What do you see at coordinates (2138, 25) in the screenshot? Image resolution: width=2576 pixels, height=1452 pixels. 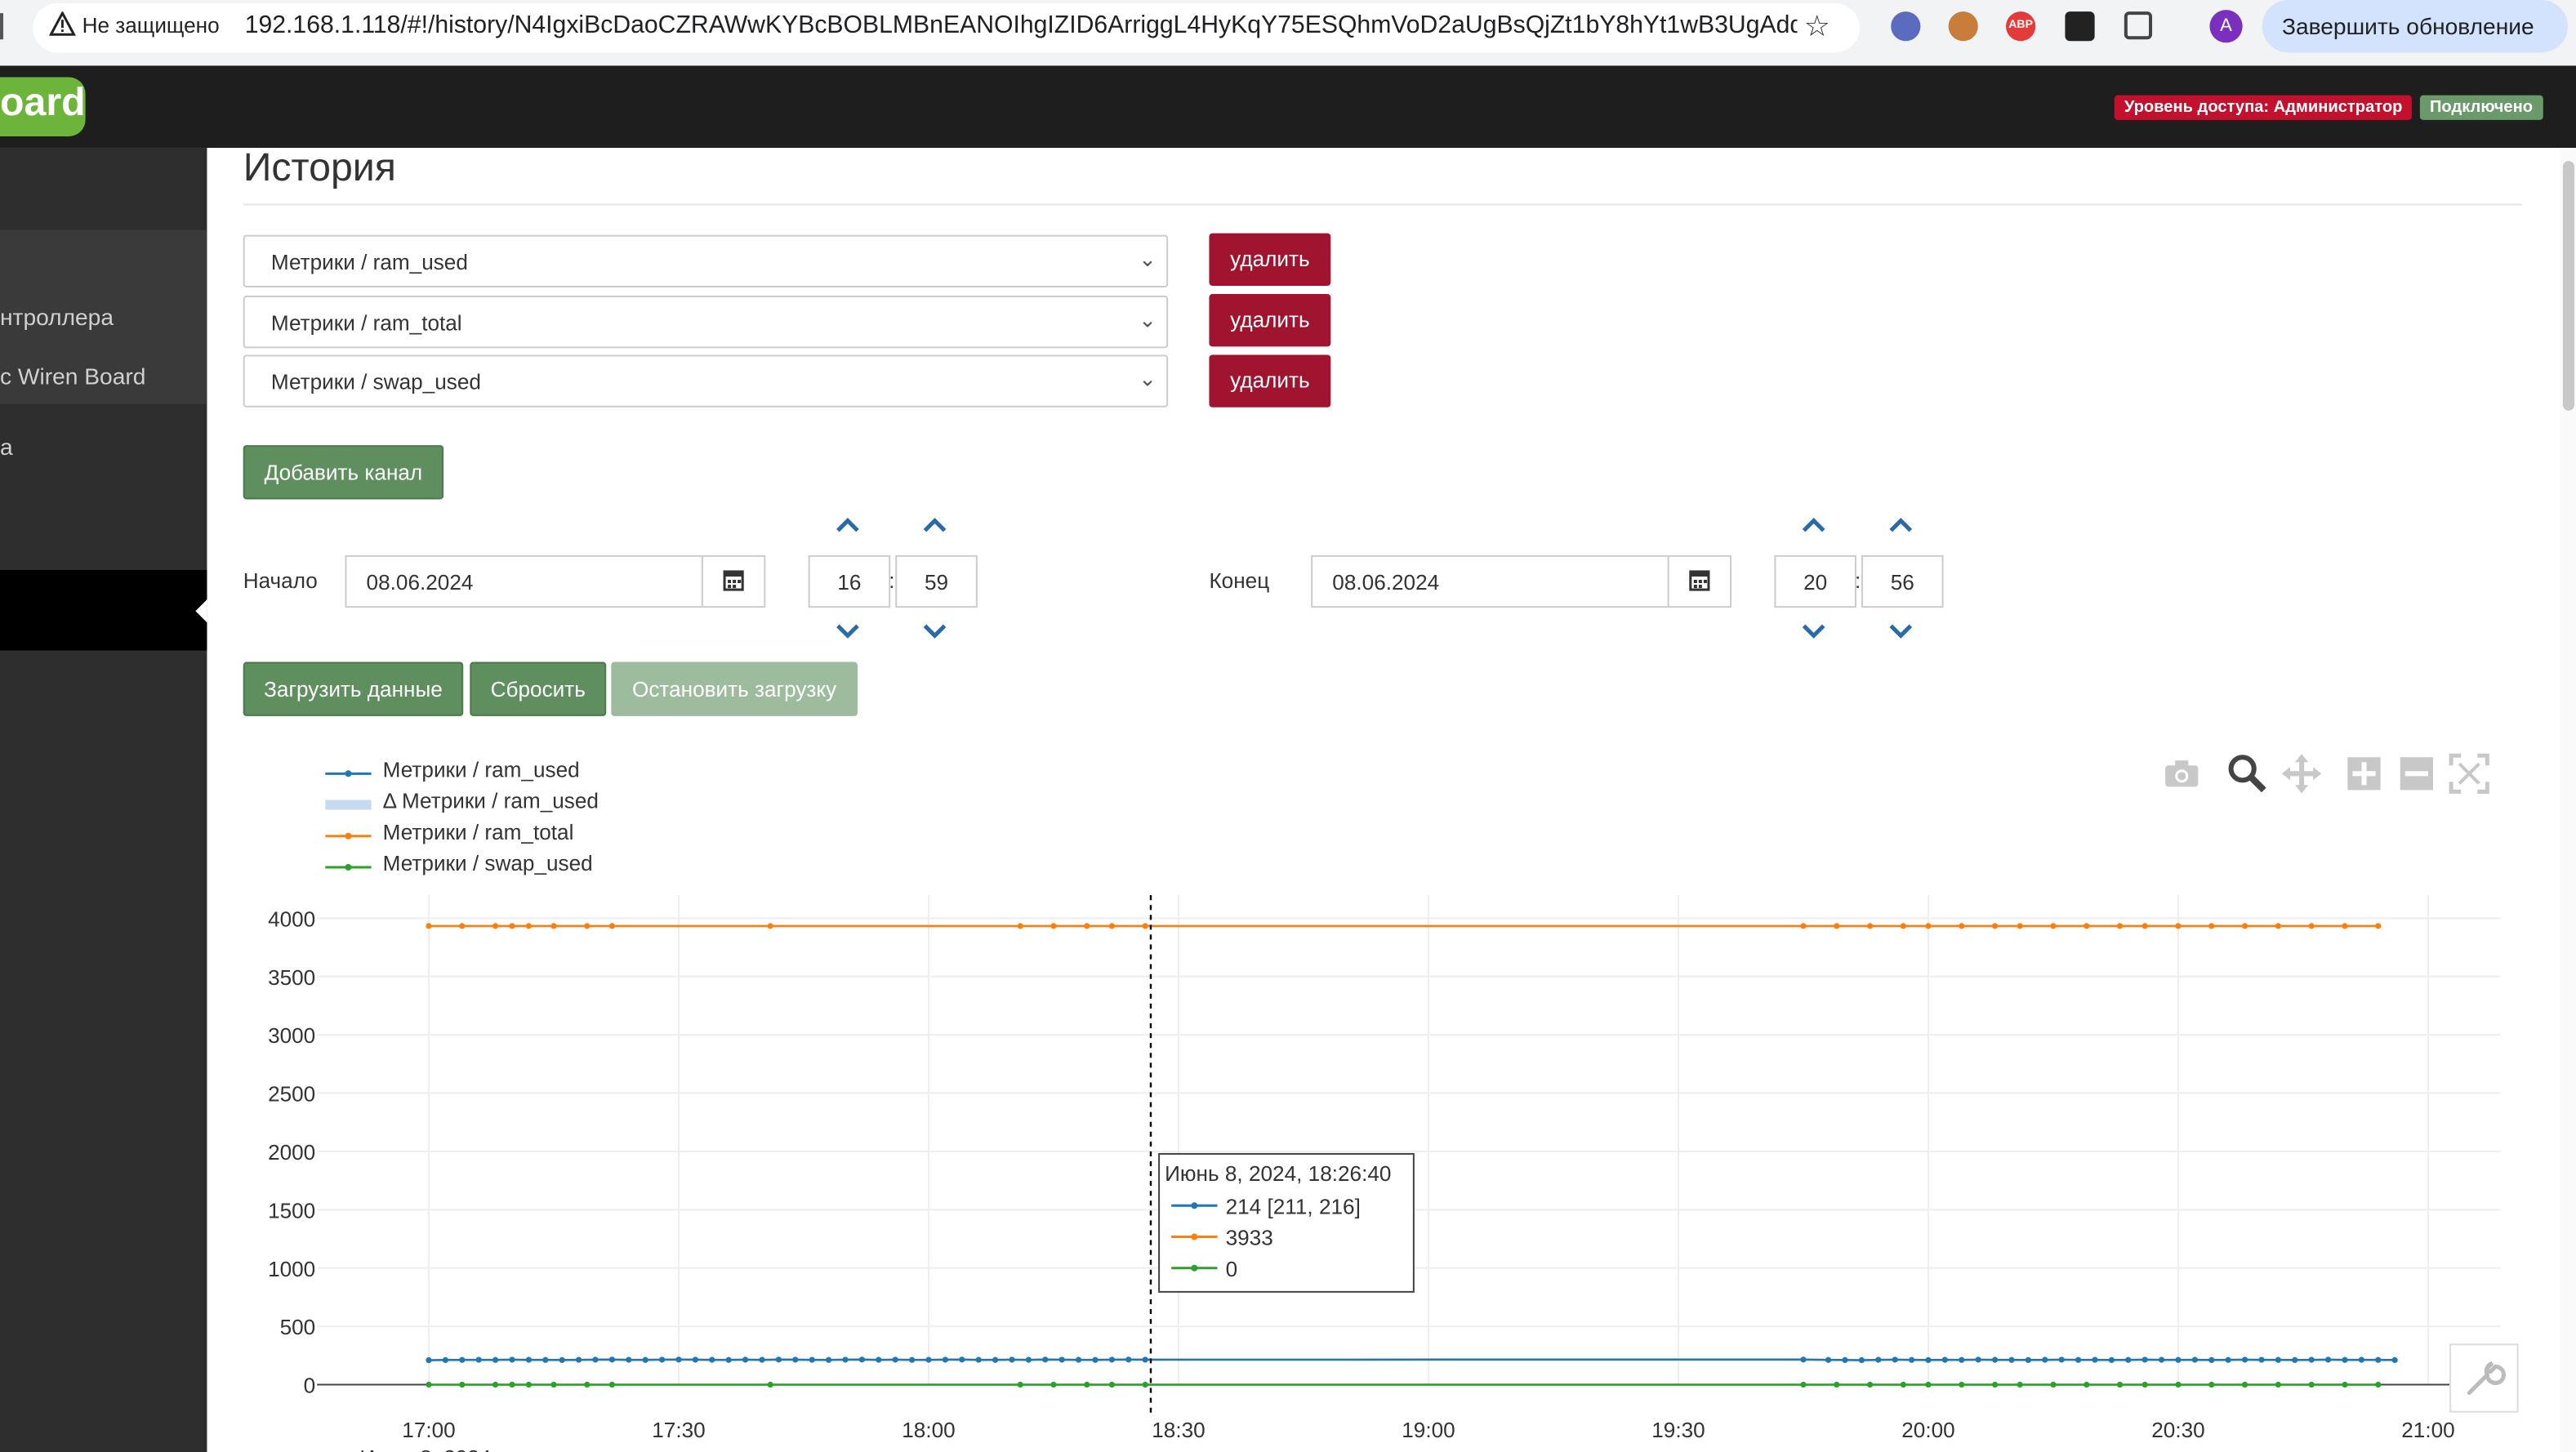 I see `extensions-puzzle-icon` at bounding box center [2138, 25].